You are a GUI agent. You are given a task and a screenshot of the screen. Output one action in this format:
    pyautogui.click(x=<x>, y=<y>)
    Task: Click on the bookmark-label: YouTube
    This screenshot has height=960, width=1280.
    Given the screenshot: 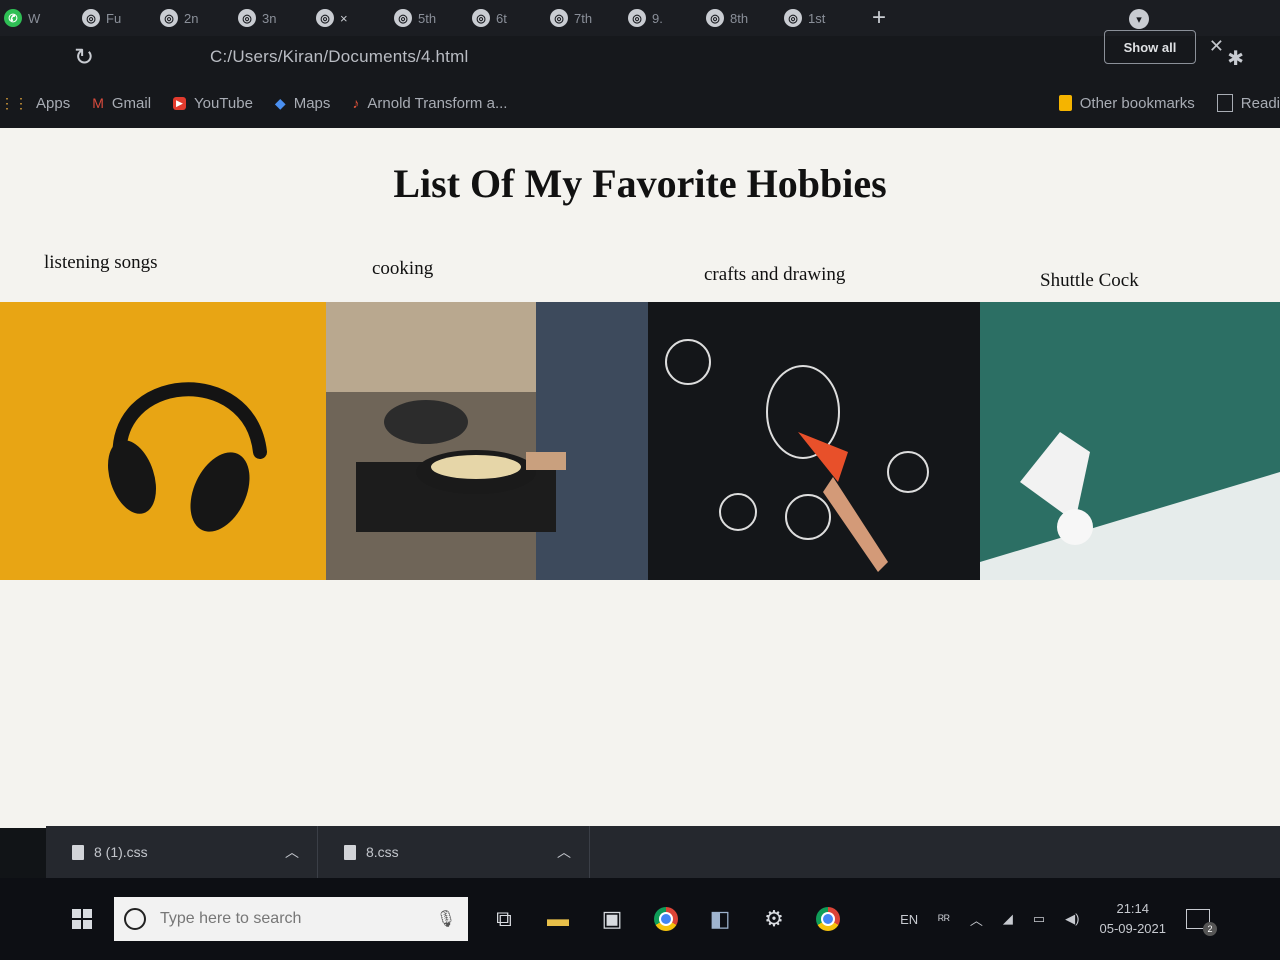 What is the action you would take?
    pyautogui.click(x=223, y=103)
    